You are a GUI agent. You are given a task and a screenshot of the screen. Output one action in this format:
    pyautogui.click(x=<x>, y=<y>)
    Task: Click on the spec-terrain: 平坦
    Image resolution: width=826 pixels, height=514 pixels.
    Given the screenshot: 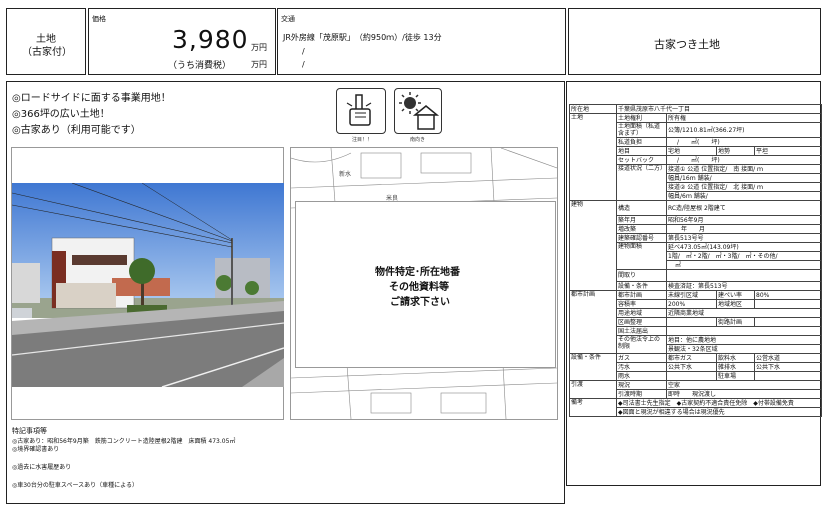 What is the action you would take?
    pyautogui.click(x=788, y=151)
    